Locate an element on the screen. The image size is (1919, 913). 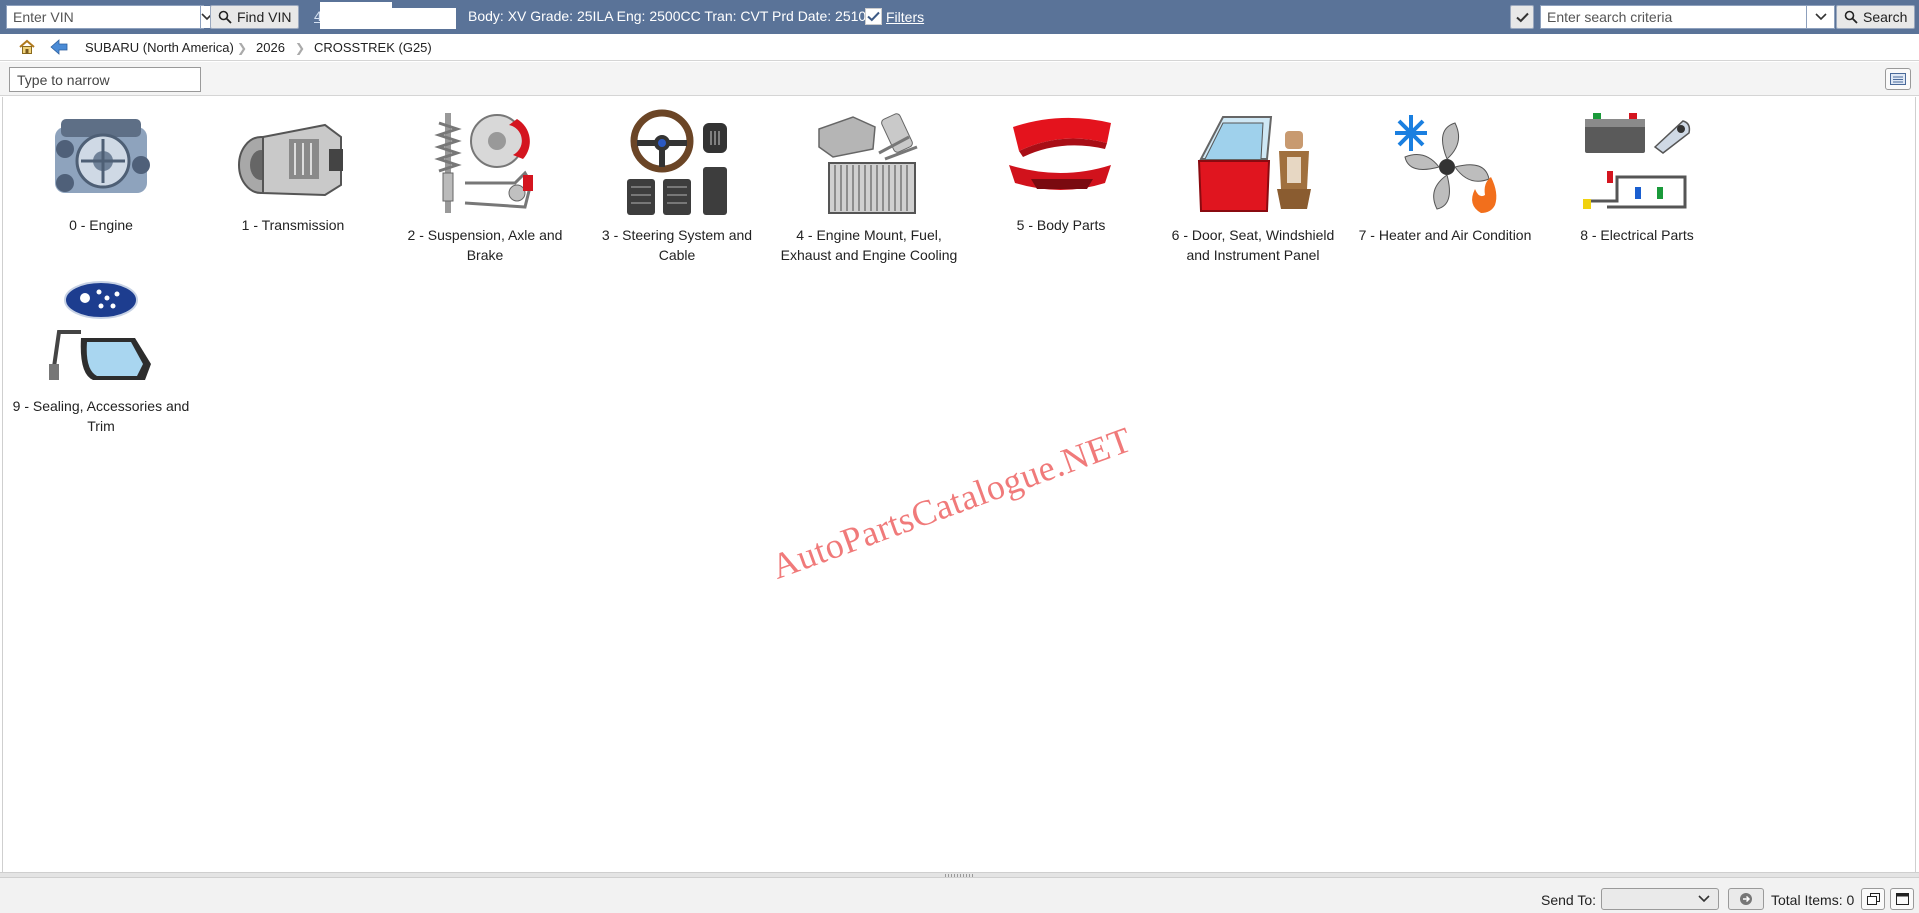
check-icon is located at coordinates (1522, 17).